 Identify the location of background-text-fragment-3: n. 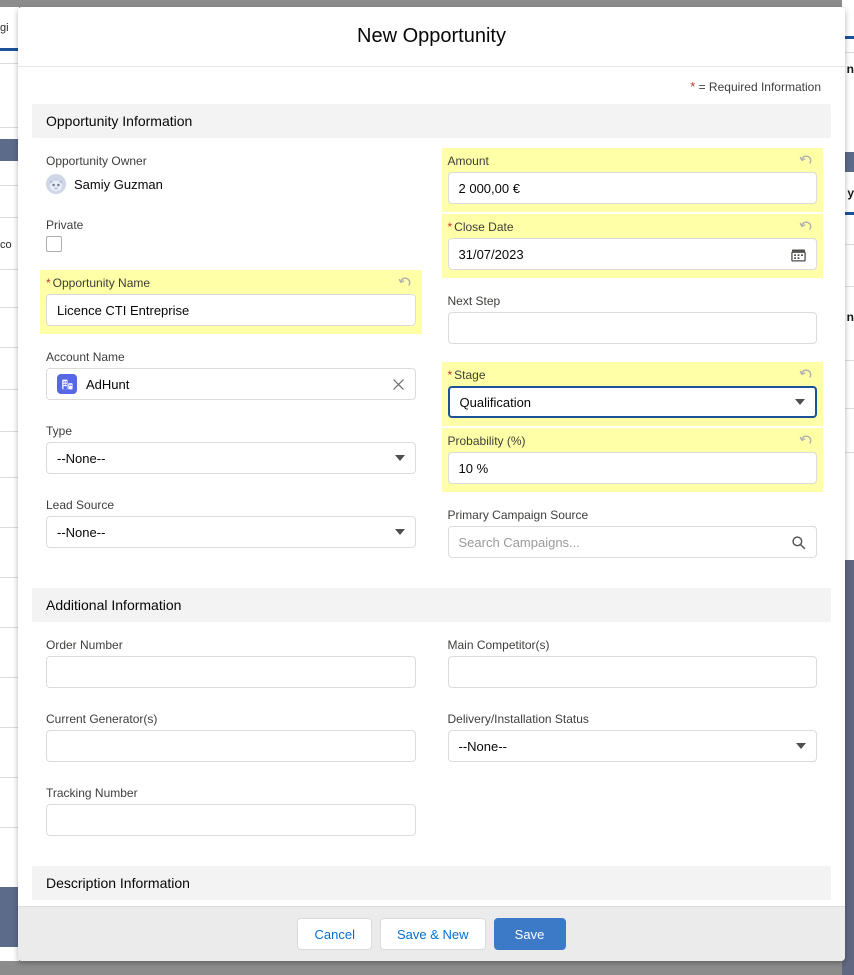
(850, 69).